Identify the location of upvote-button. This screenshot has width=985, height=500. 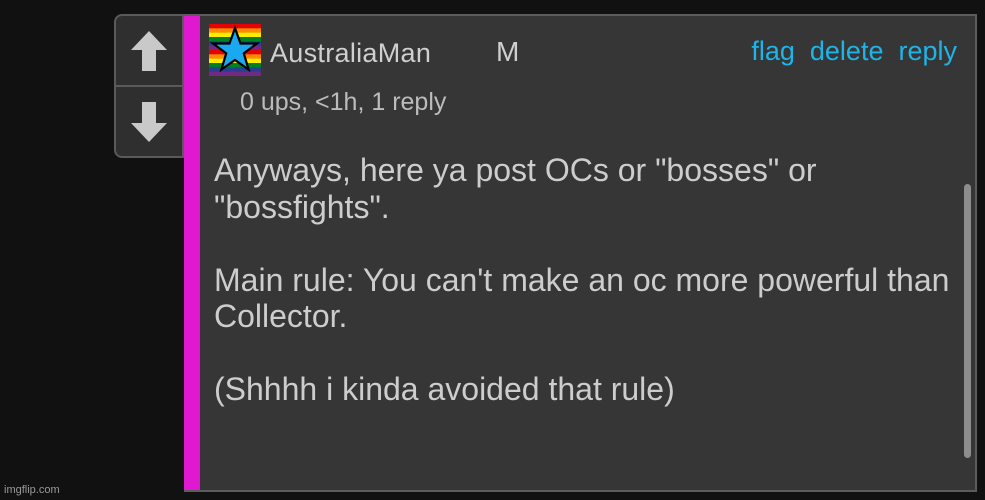
(149, 50).